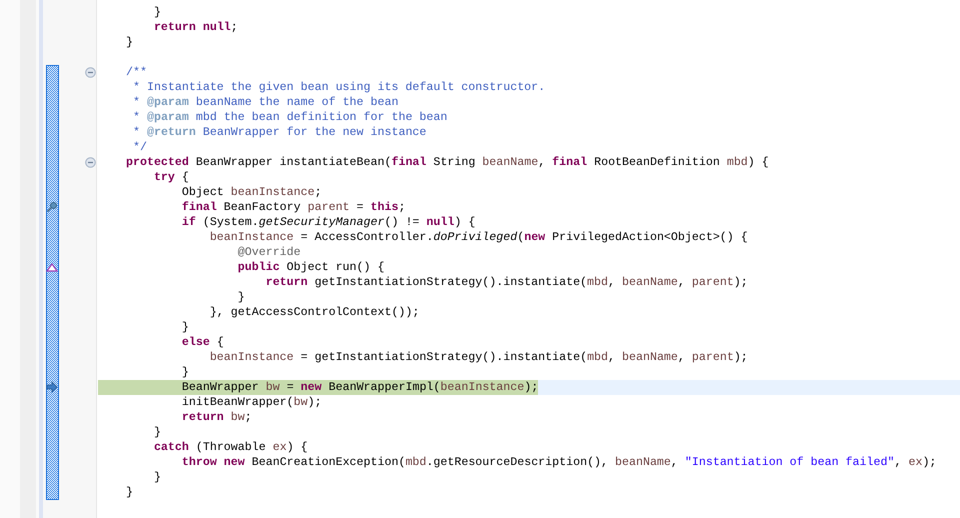 This screenshot has height=518, width=960. Describe the element at coordinates (170, 177) in the screenshot. I see `code-line: try {` at that location.